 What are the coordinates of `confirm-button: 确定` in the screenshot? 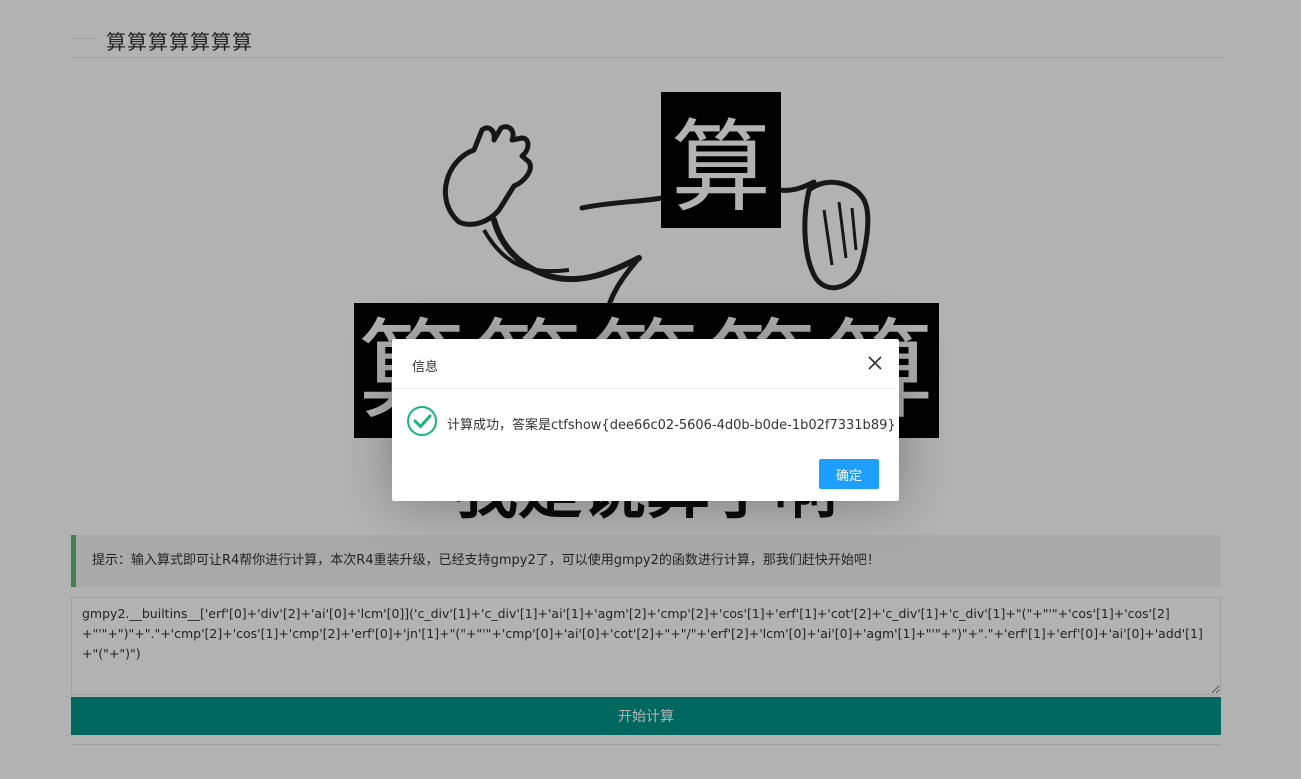 It's located at (849, 474).